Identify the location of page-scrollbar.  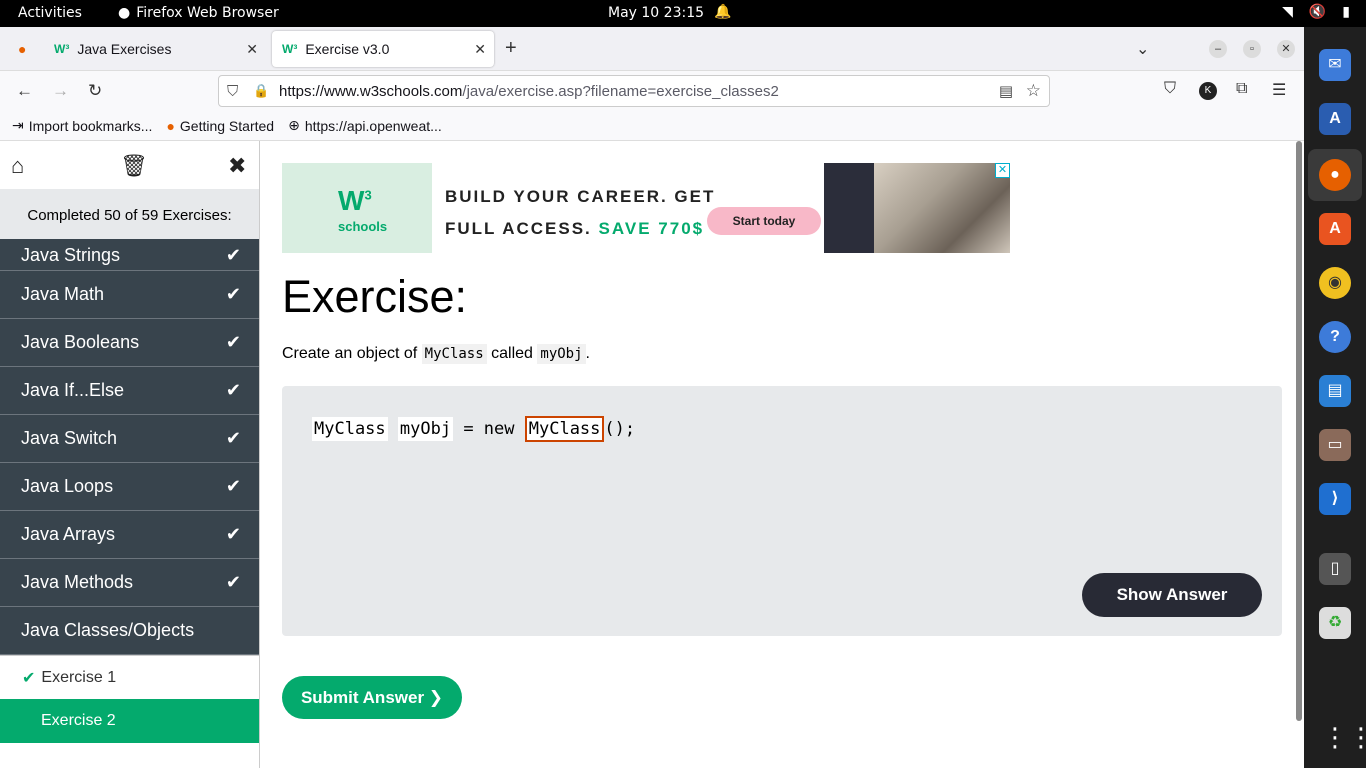
(1299, 431).